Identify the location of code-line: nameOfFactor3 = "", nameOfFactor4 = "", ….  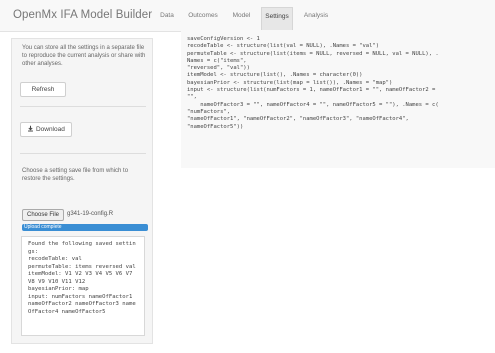
(313, 104).